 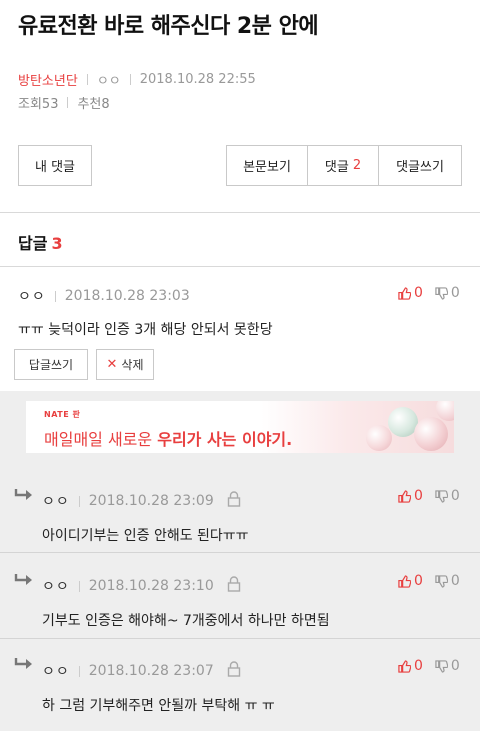 What do you see at coordinates (168, 26) in the screenshot?
I see `post-title: 유료전환 바로 해주신다 2분 안에` at bounding box center [168, 26].